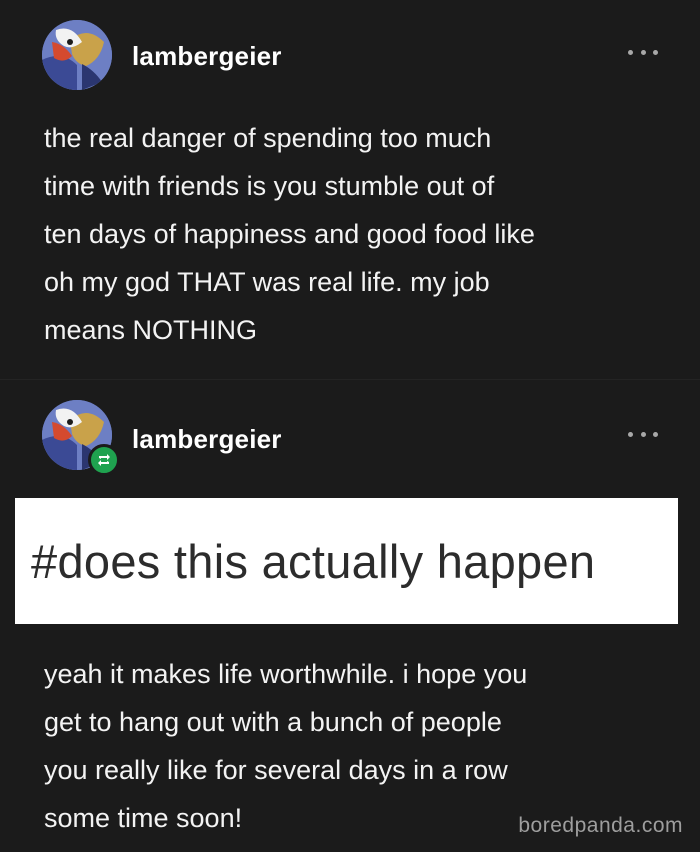  Describe the element at coordinates (273, 722) in the screenshot. I see `post-text-line: get to hang out with a bunch of people` at that location.